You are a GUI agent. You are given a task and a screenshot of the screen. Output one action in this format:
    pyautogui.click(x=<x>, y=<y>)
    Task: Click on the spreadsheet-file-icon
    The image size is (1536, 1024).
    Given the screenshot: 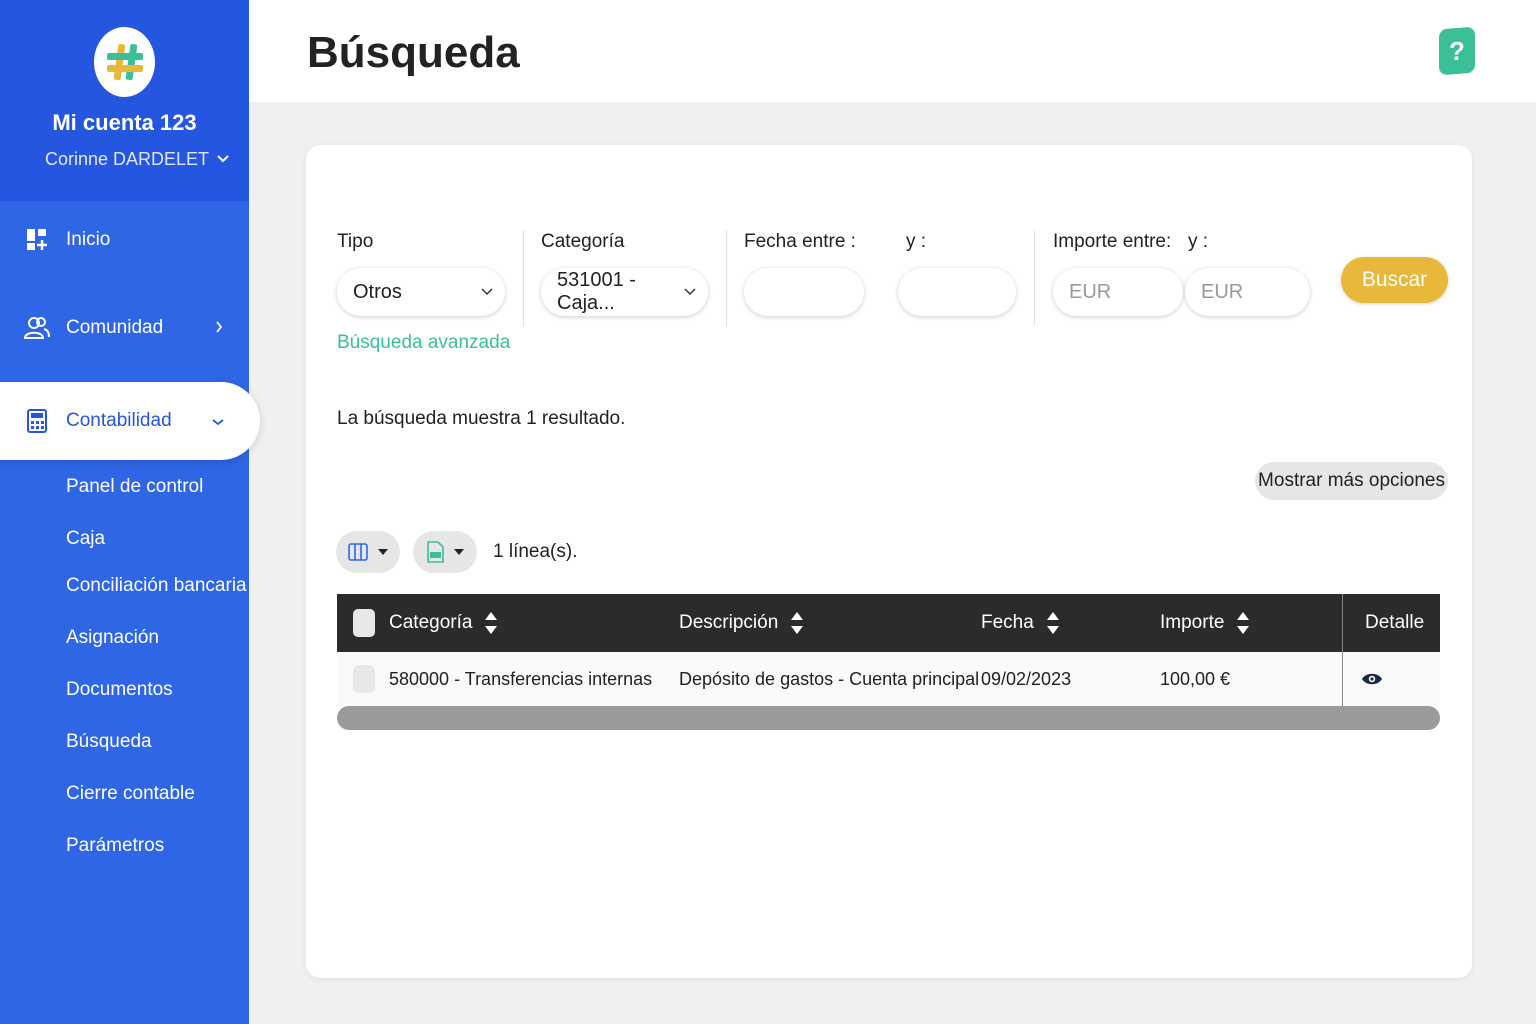 What is the action you would take?
    pyautogui.click(x=435, y=552)
    